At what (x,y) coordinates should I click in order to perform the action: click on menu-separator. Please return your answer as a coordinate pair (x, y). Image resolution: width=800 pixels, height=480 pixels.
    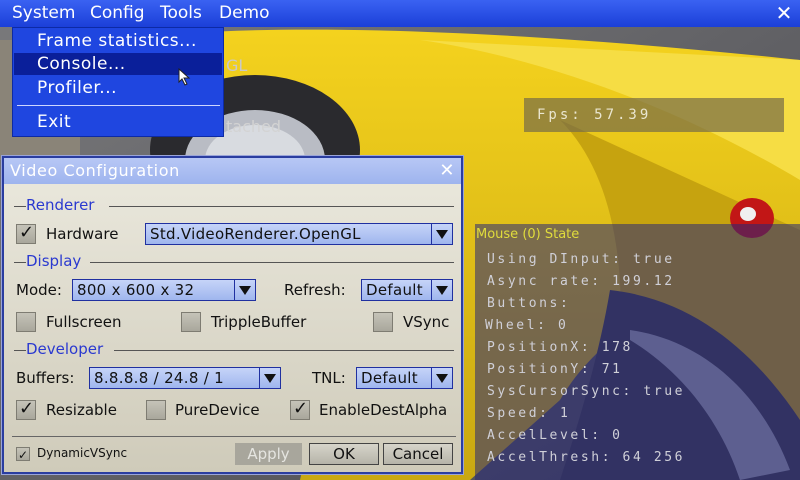
    Looking at the image, I should click on (118, 105).